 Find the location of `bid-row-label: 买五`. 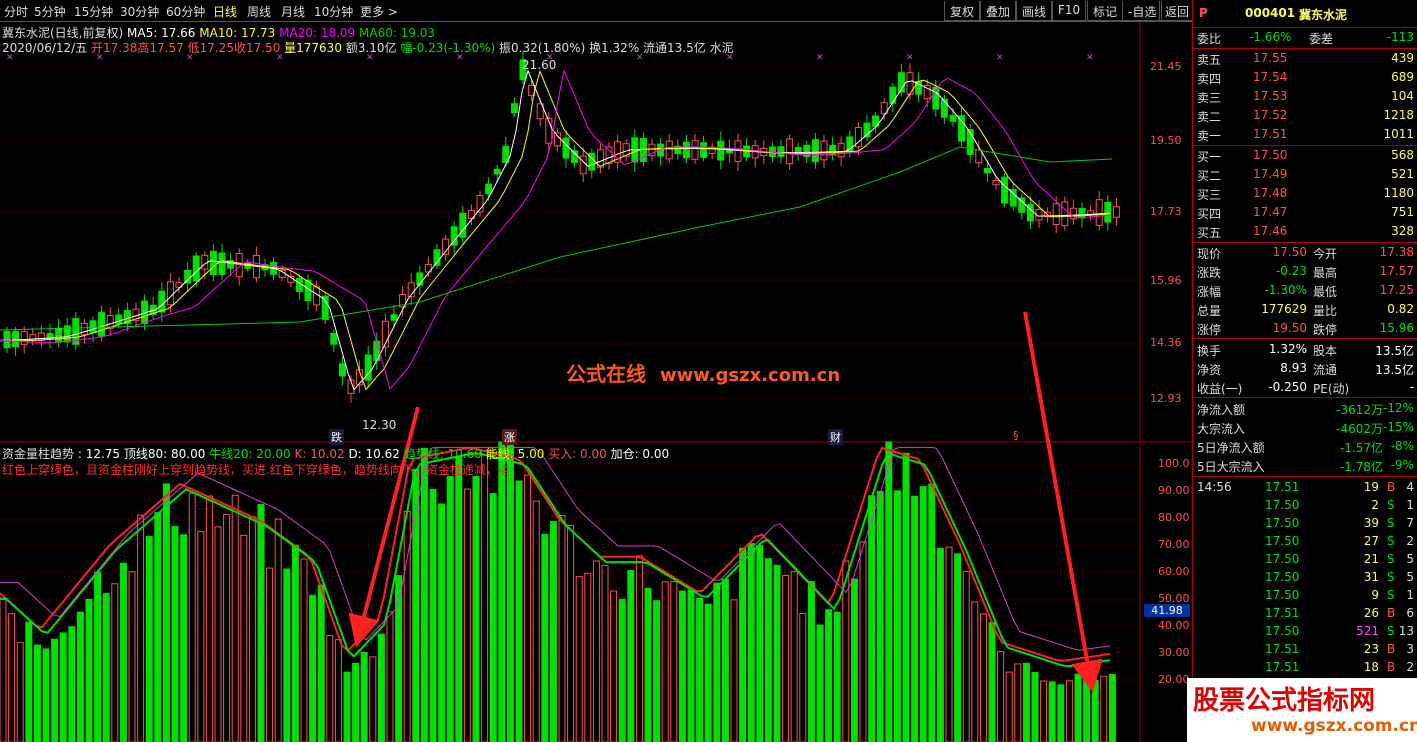

bid-row-label: 买五 is located at coordinates (1209, 233).